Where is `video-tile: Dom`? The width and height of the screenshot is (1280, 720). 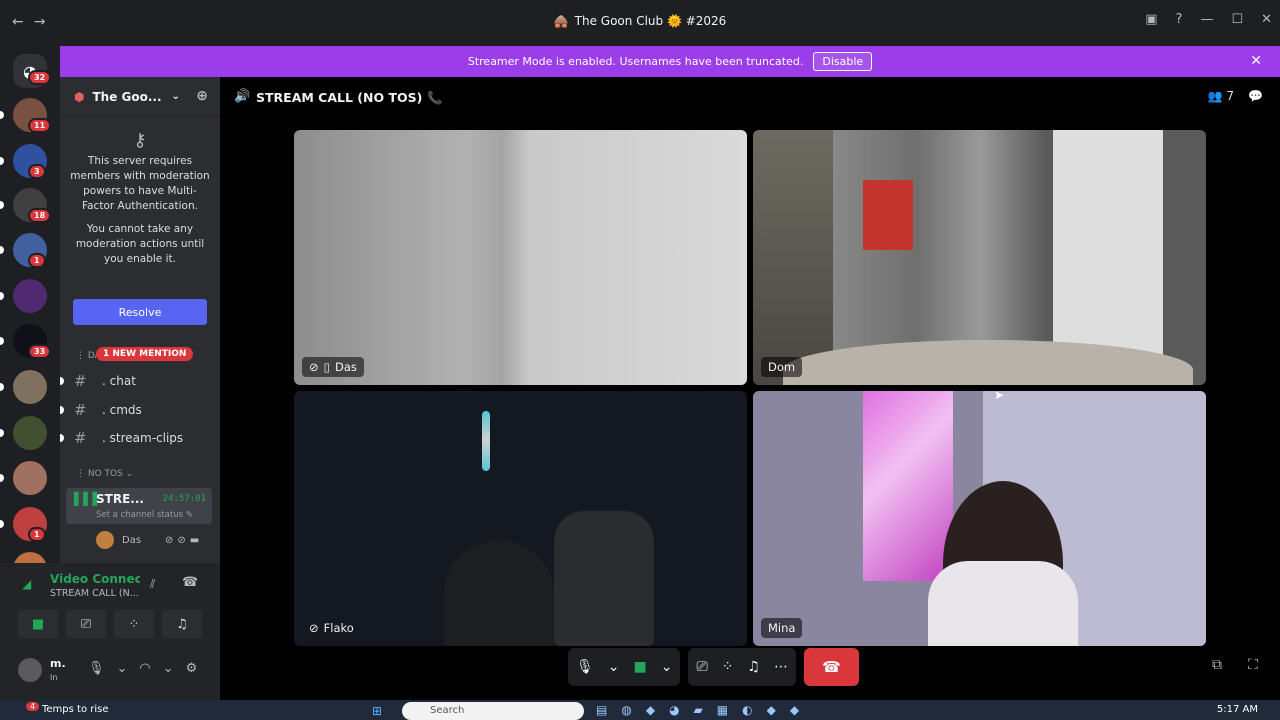 video-tile: Dom is located at coordinates (979, 257).